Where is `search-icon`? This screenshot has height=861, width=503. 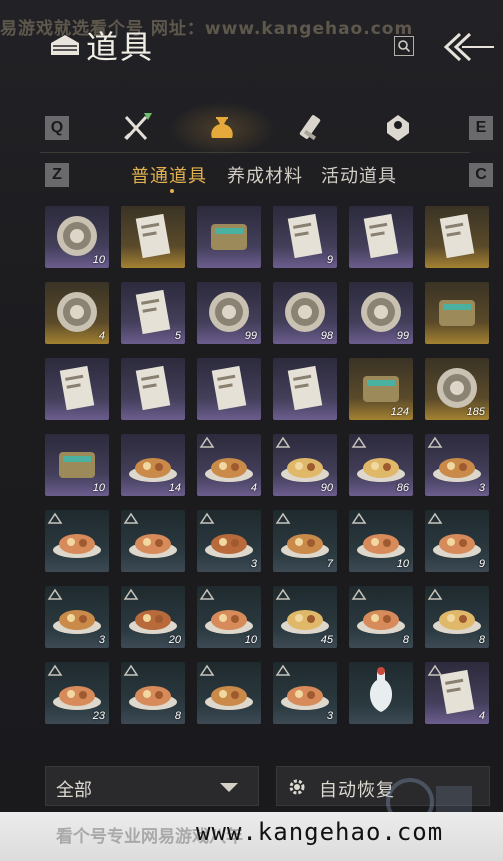
search-icon is located at coordinates (404, 46).